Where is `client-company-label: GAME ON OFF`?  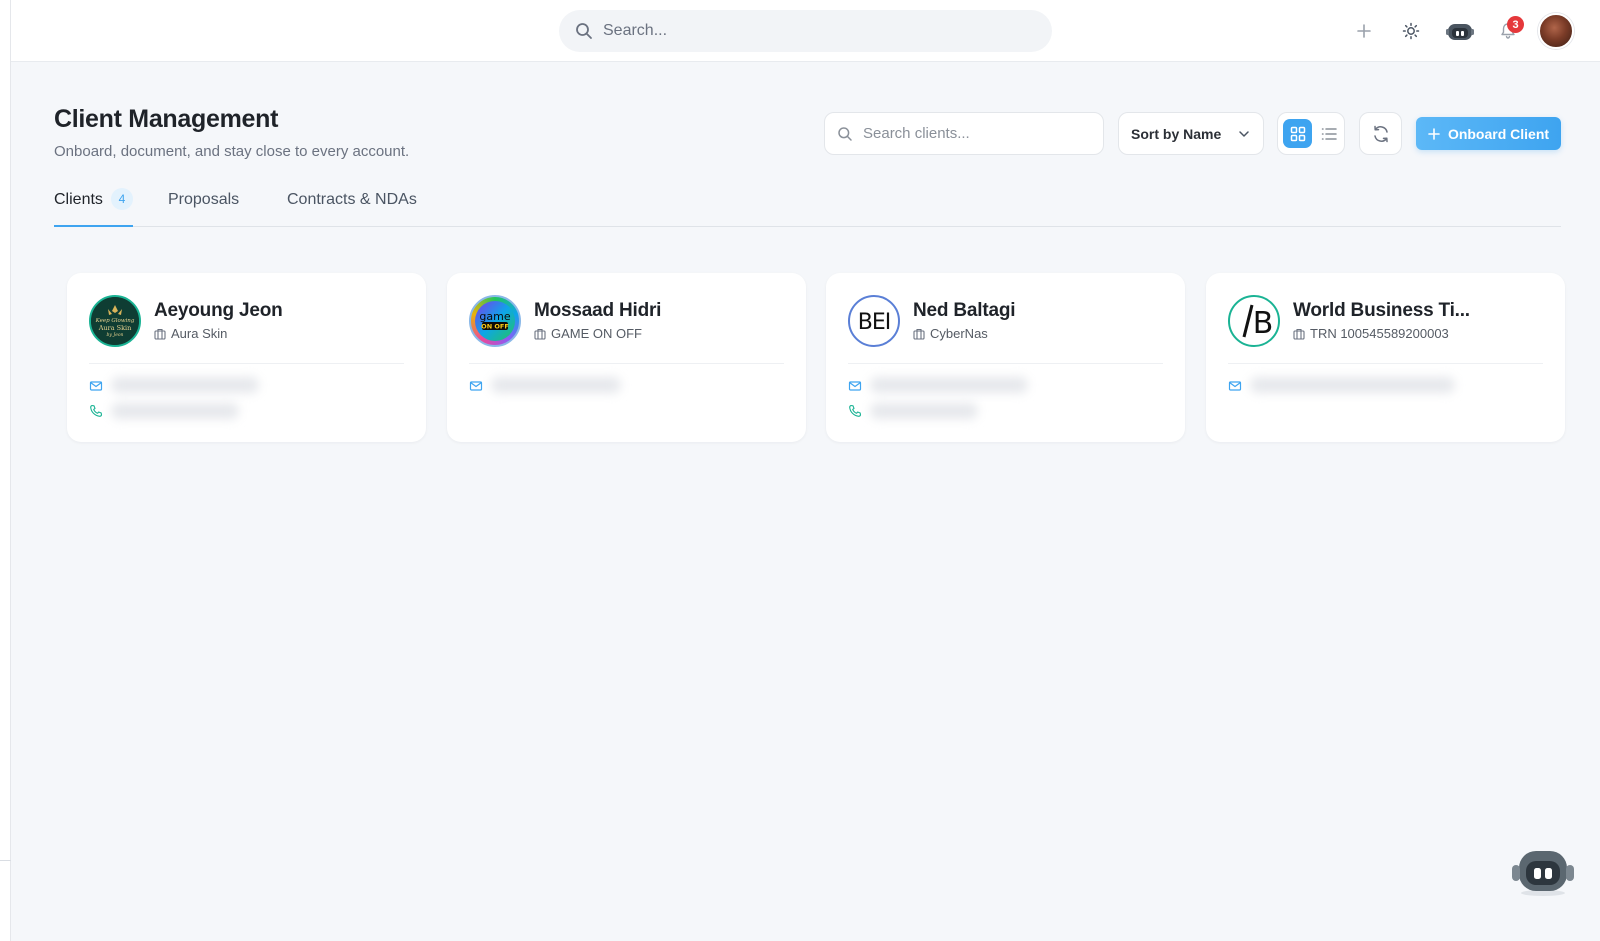 client-company-label: GAME ON OFF is located at coordinates (596, 333).